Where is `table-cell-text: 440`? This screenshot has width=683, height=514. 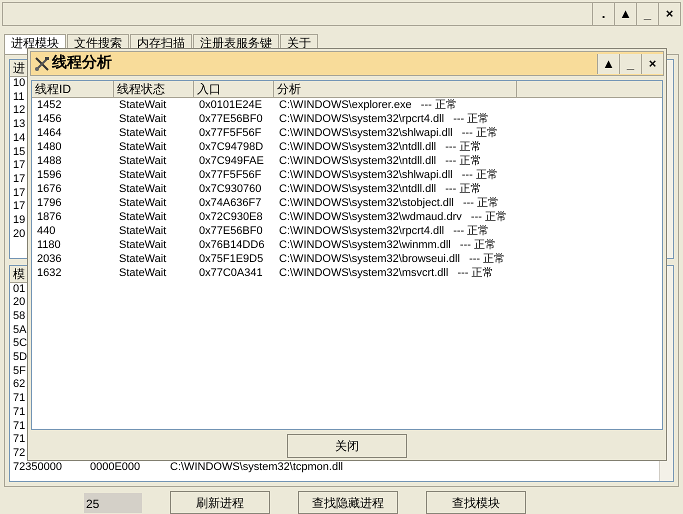 table-cell-text: 440 is located at coordinates (46, 231).